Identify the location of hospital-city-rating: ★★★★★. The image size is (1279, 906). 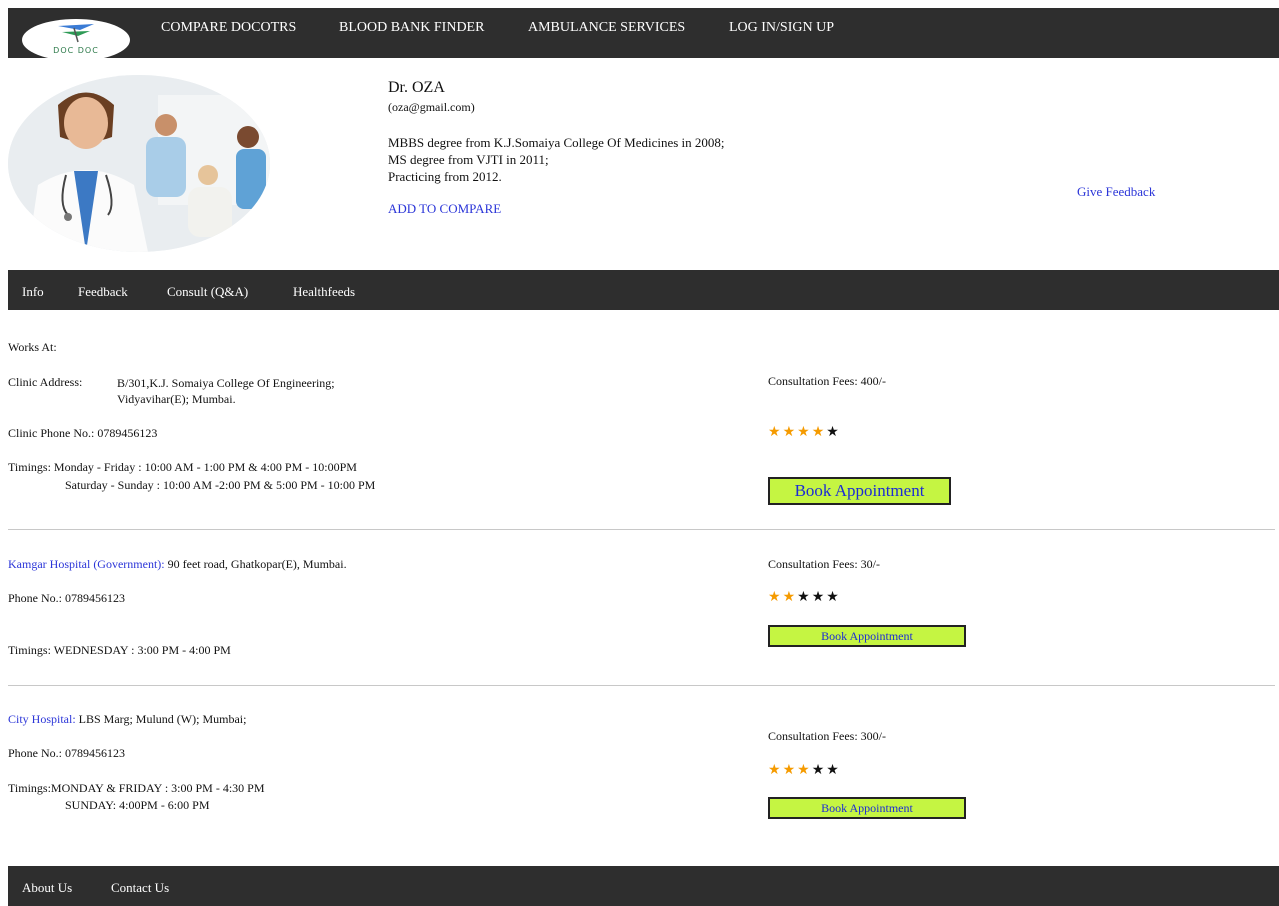
(804, 770).